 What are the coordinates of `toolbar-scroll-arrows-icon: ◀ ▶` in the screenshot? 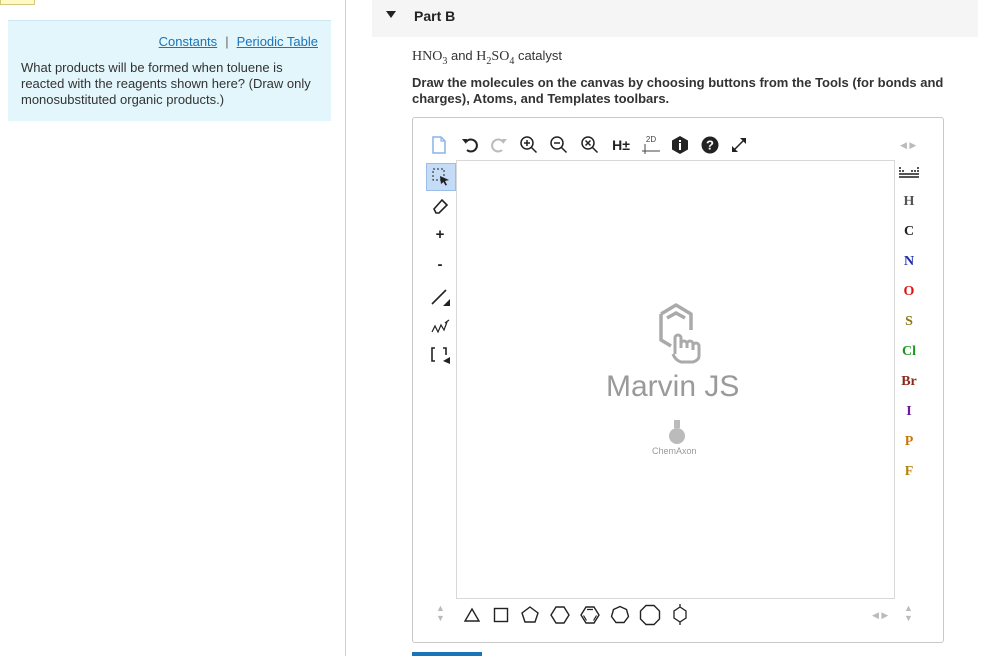 It's located at (908, 145).